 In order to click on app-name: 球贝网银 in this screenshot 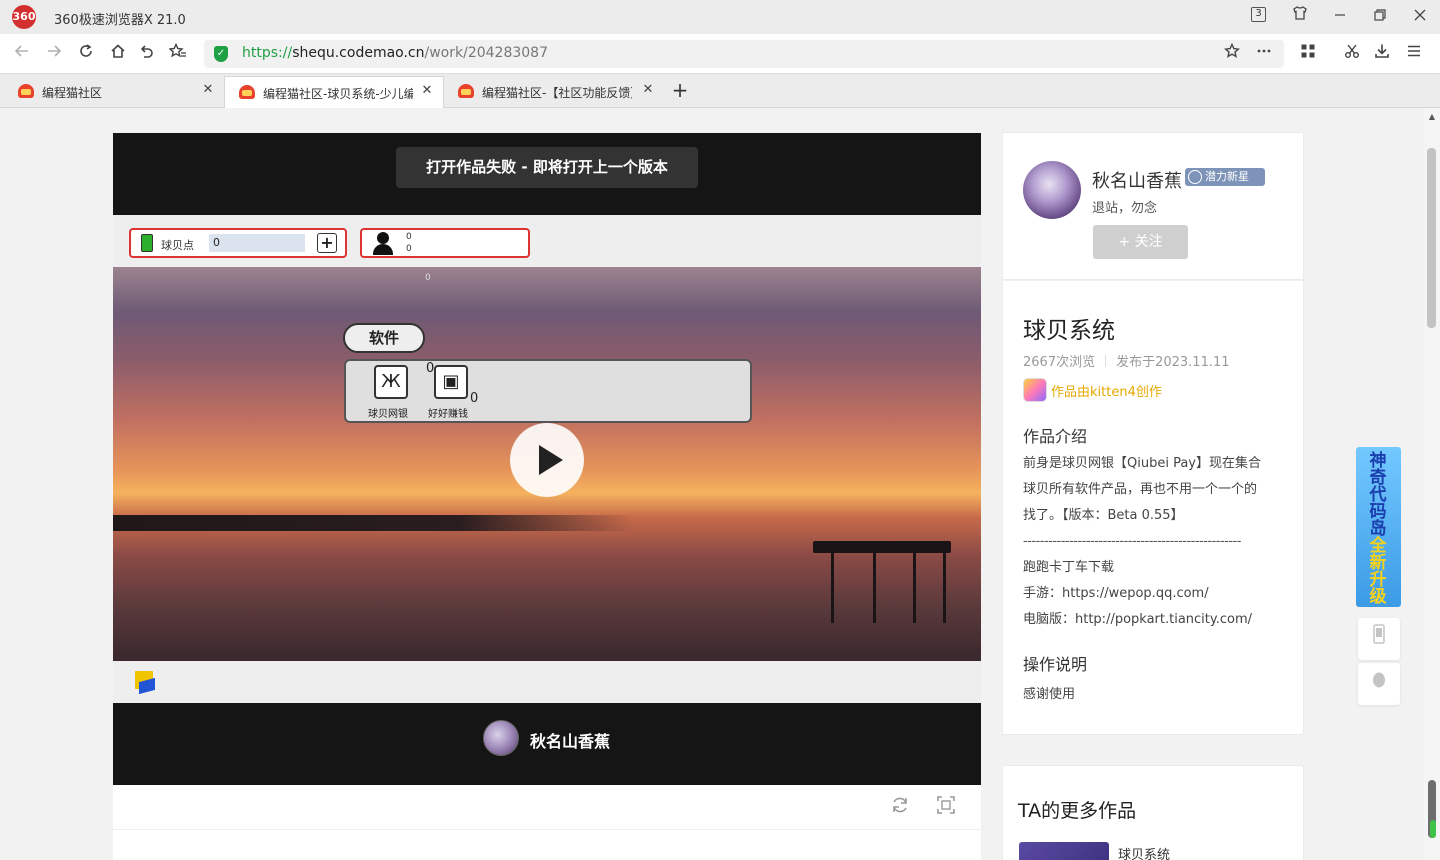, I will do `click(388, 414)`.